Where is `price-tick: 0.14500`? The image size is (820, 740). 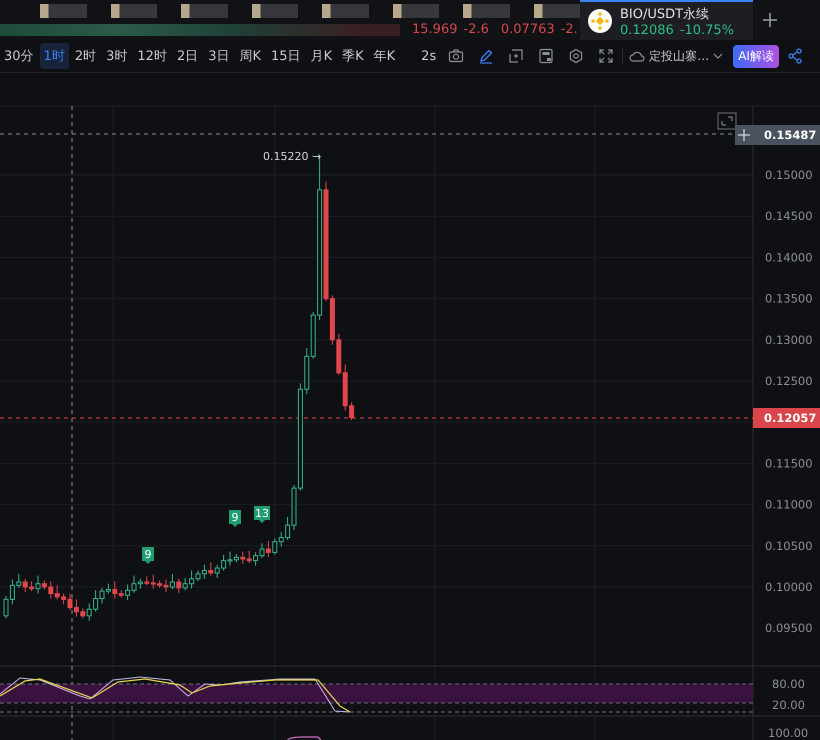 price-tick: 0.14500 is located at coordinates (789, 216).